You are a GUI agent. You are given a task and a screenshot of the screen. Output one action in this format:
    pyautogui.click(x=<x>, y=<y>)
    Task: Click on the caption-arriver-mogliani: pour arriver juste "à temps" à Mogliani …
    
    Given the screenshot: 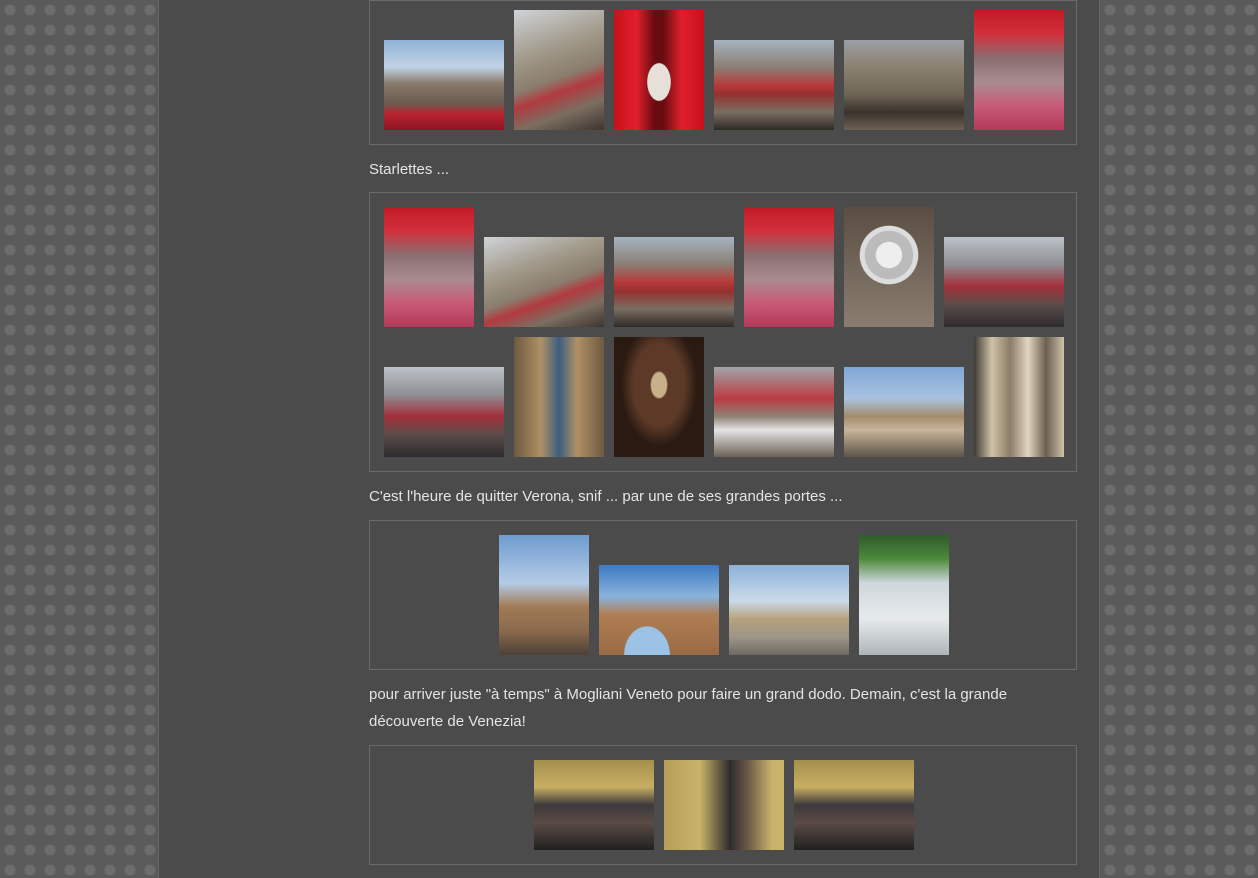 What is the action you would take?
    pyautogui.click(x=688, y=708)
    